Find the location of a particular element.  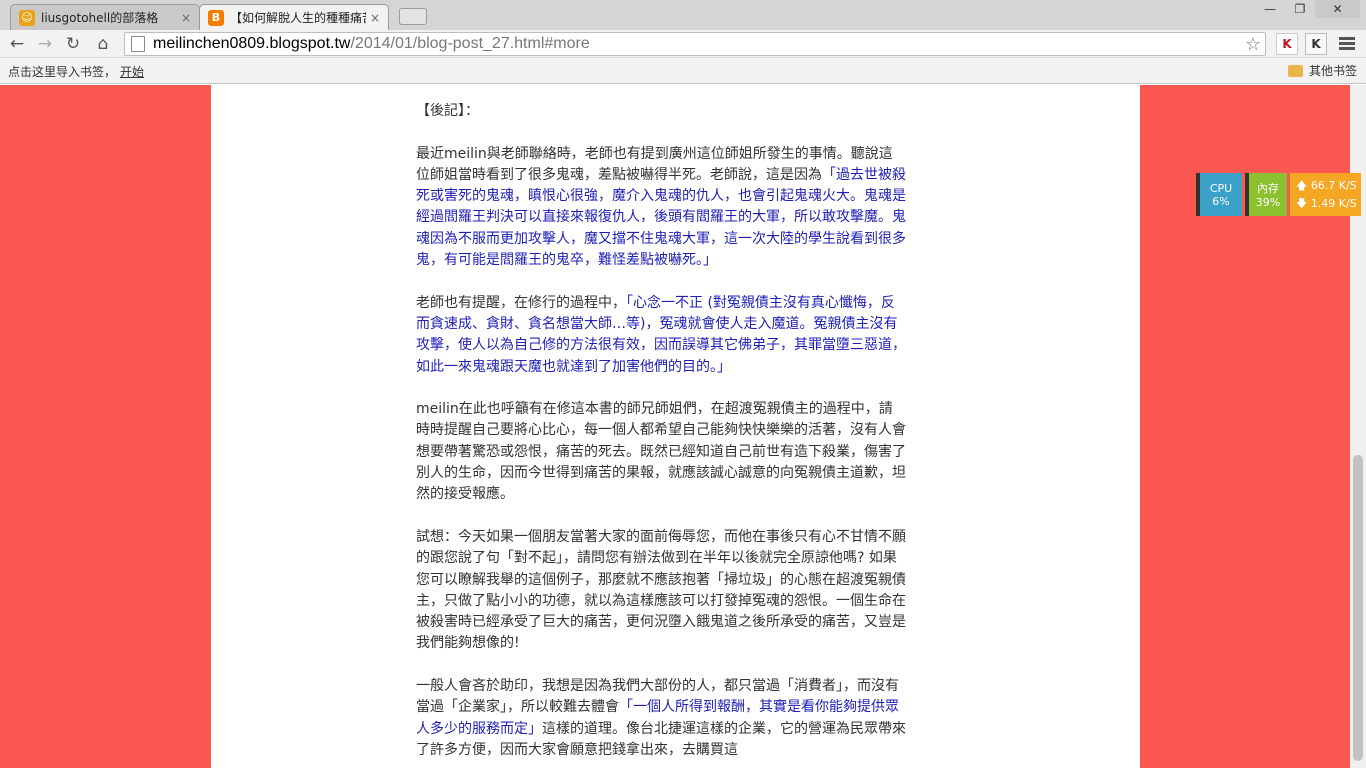

blogger-favicon-icon: B is located at coordinates (216, 17).